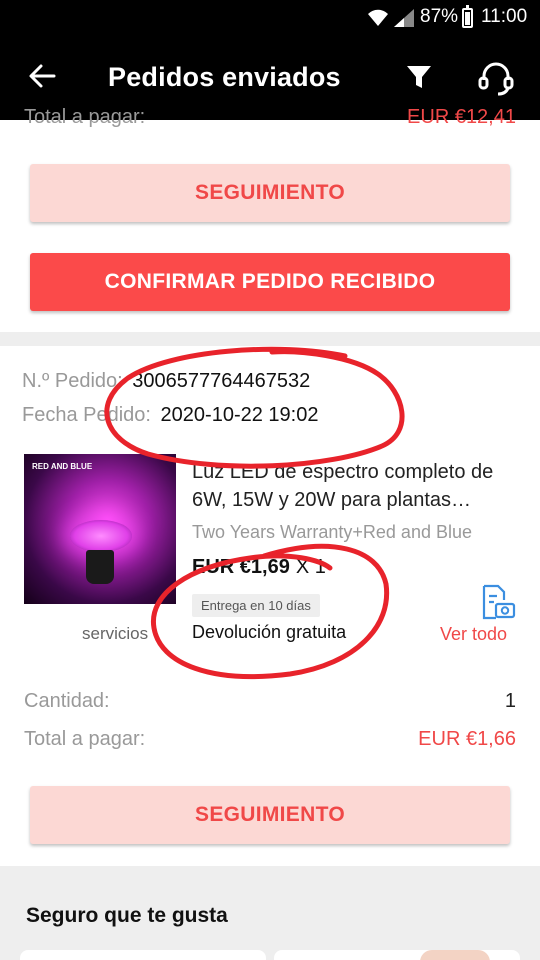 The width and height of the screenshot is (540, 960). I want to click on total-value: EUR €1,66, so click(467, 739).